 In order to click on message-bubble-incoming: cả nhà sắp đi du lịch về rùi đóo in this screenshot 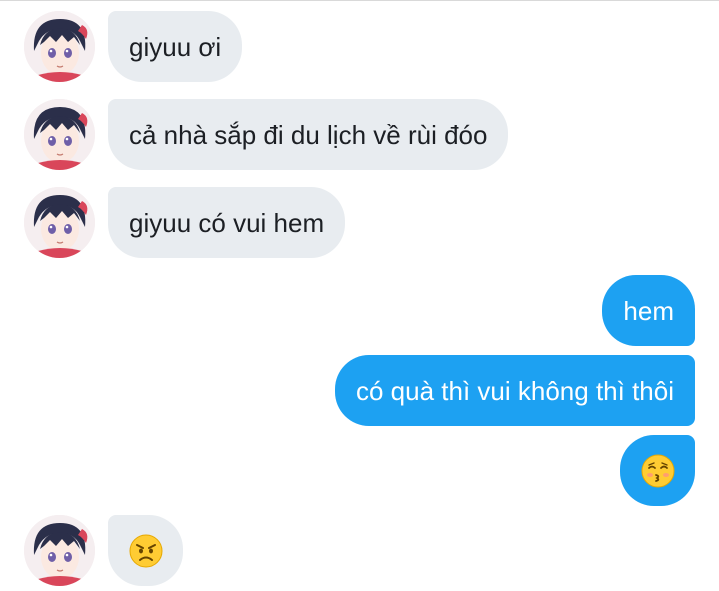, I will do `click(308, 134)`.